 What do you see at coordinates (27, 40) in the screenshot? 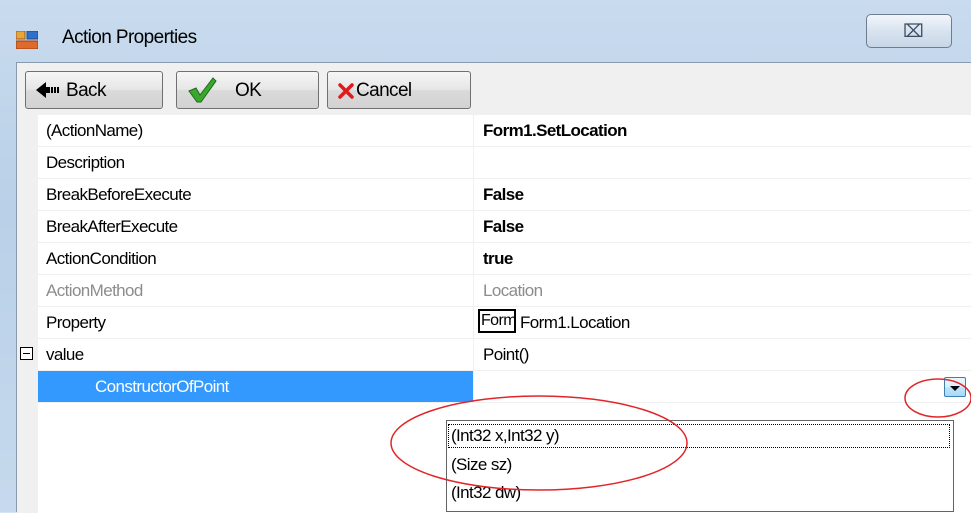
I see `app-icon` at bounding box center [27, 40].